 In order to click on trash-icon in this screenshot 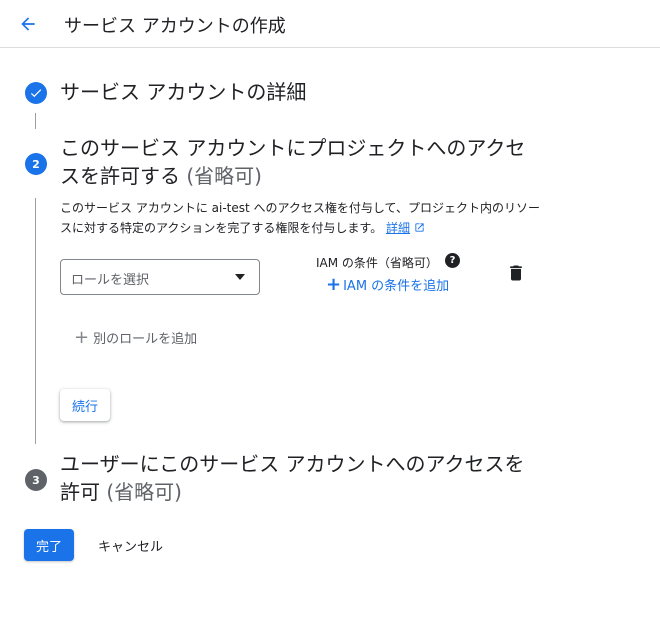, I will do `click(516, 273)`.